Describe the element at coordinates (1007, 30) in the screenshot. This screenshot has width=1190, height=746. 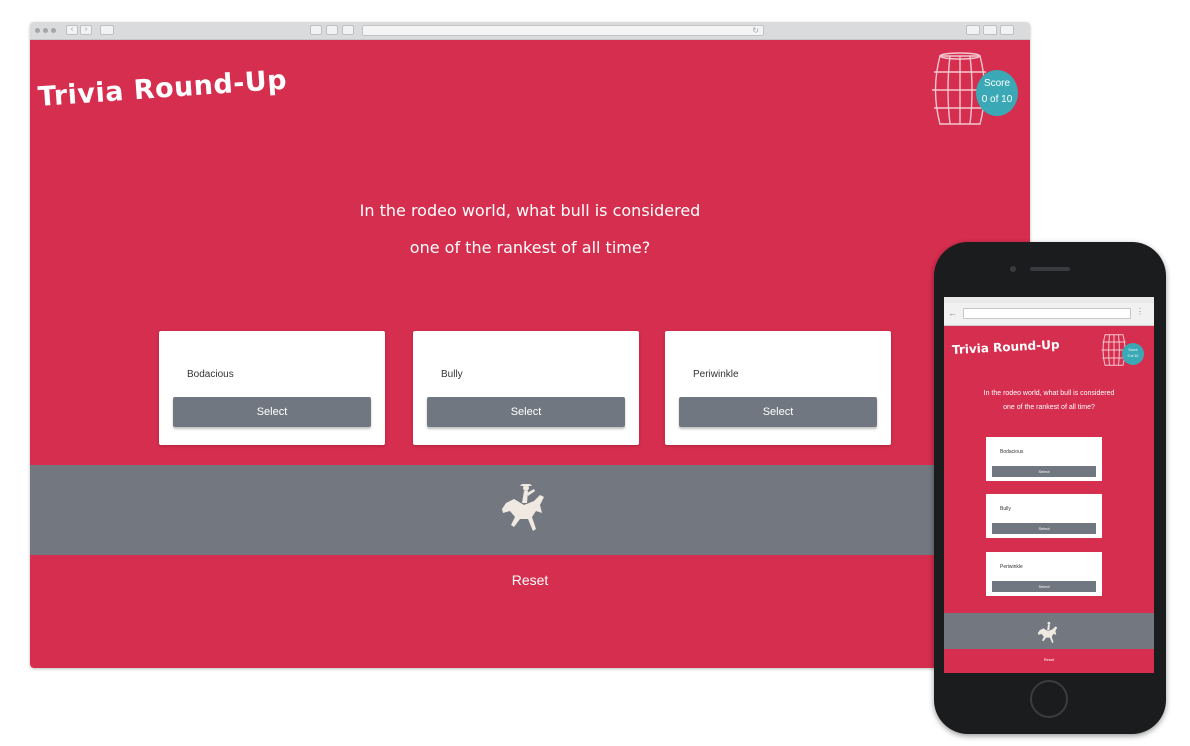
I see `new-tab-icon` at that location.